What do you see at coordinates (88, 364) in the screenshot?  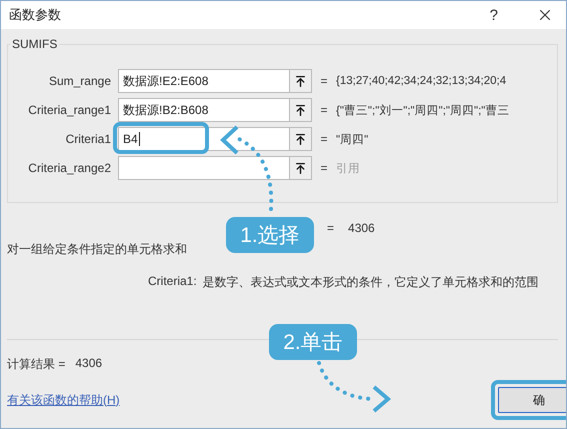 I see `calculation-result: 4306` at bounding box center [88, 364].